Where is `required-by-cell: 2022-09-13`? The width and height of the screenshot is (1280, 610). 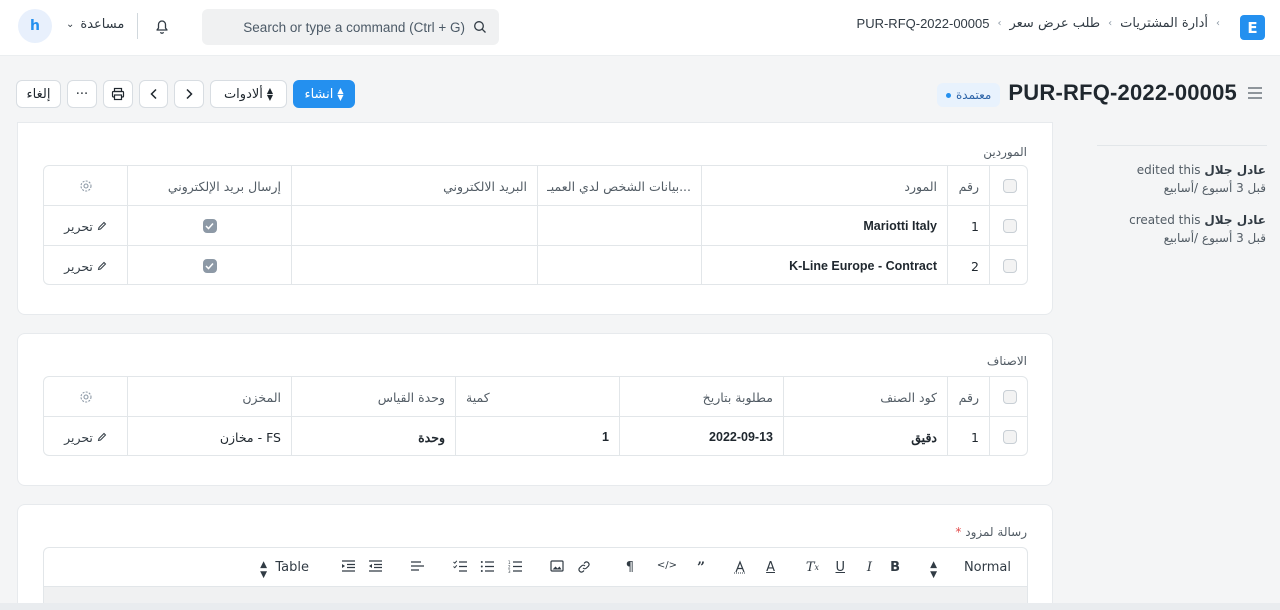 required-by-cell: 2022-09-13 is located at coordinates (701, 436).